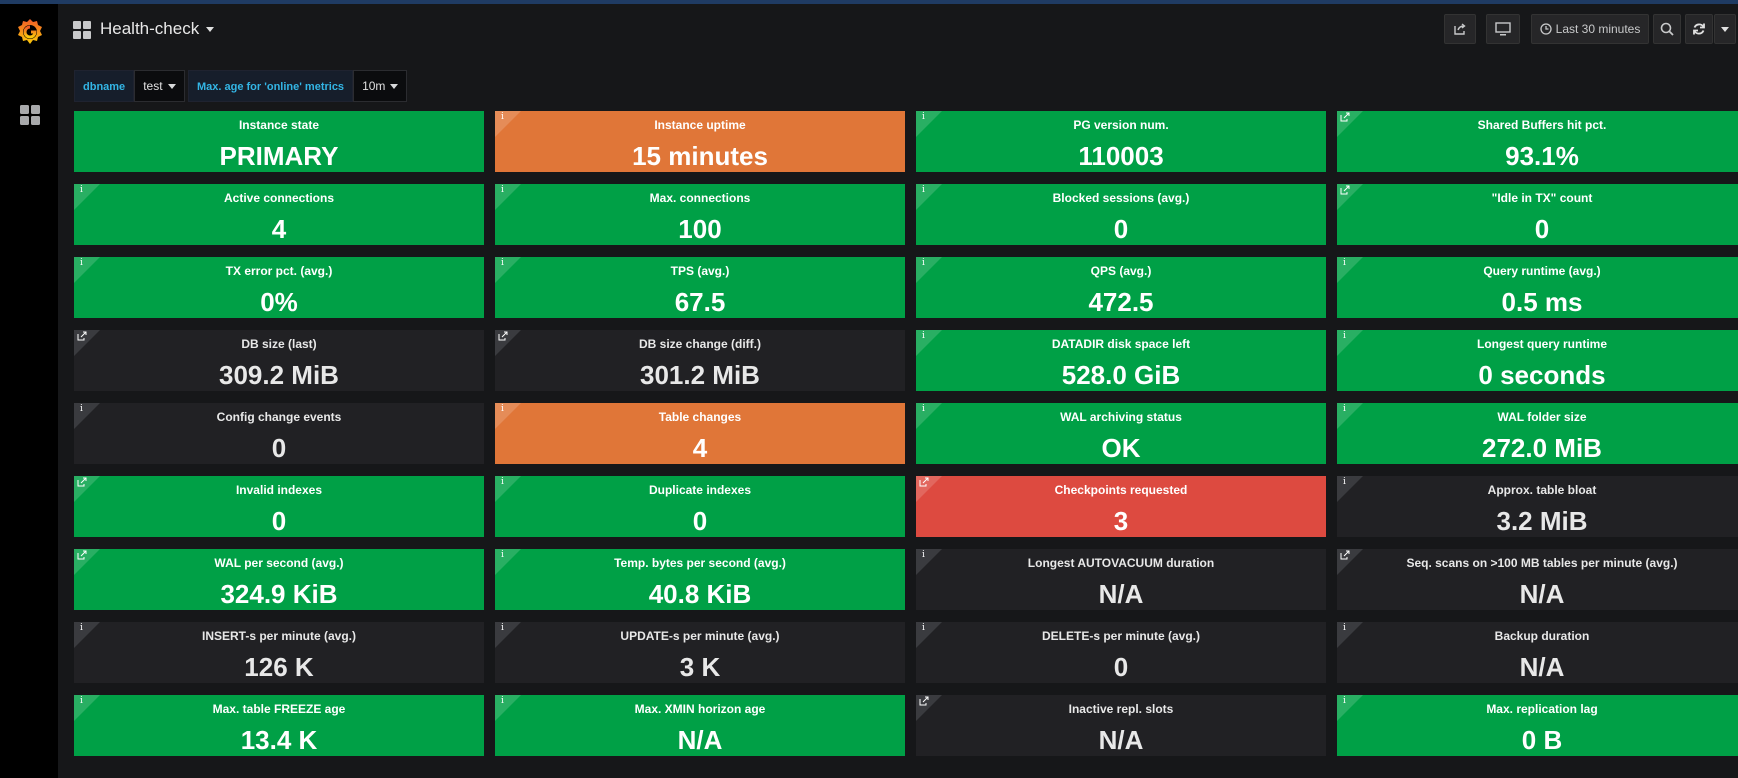  I want to click on panel-value: 0, so click(1542, 229).